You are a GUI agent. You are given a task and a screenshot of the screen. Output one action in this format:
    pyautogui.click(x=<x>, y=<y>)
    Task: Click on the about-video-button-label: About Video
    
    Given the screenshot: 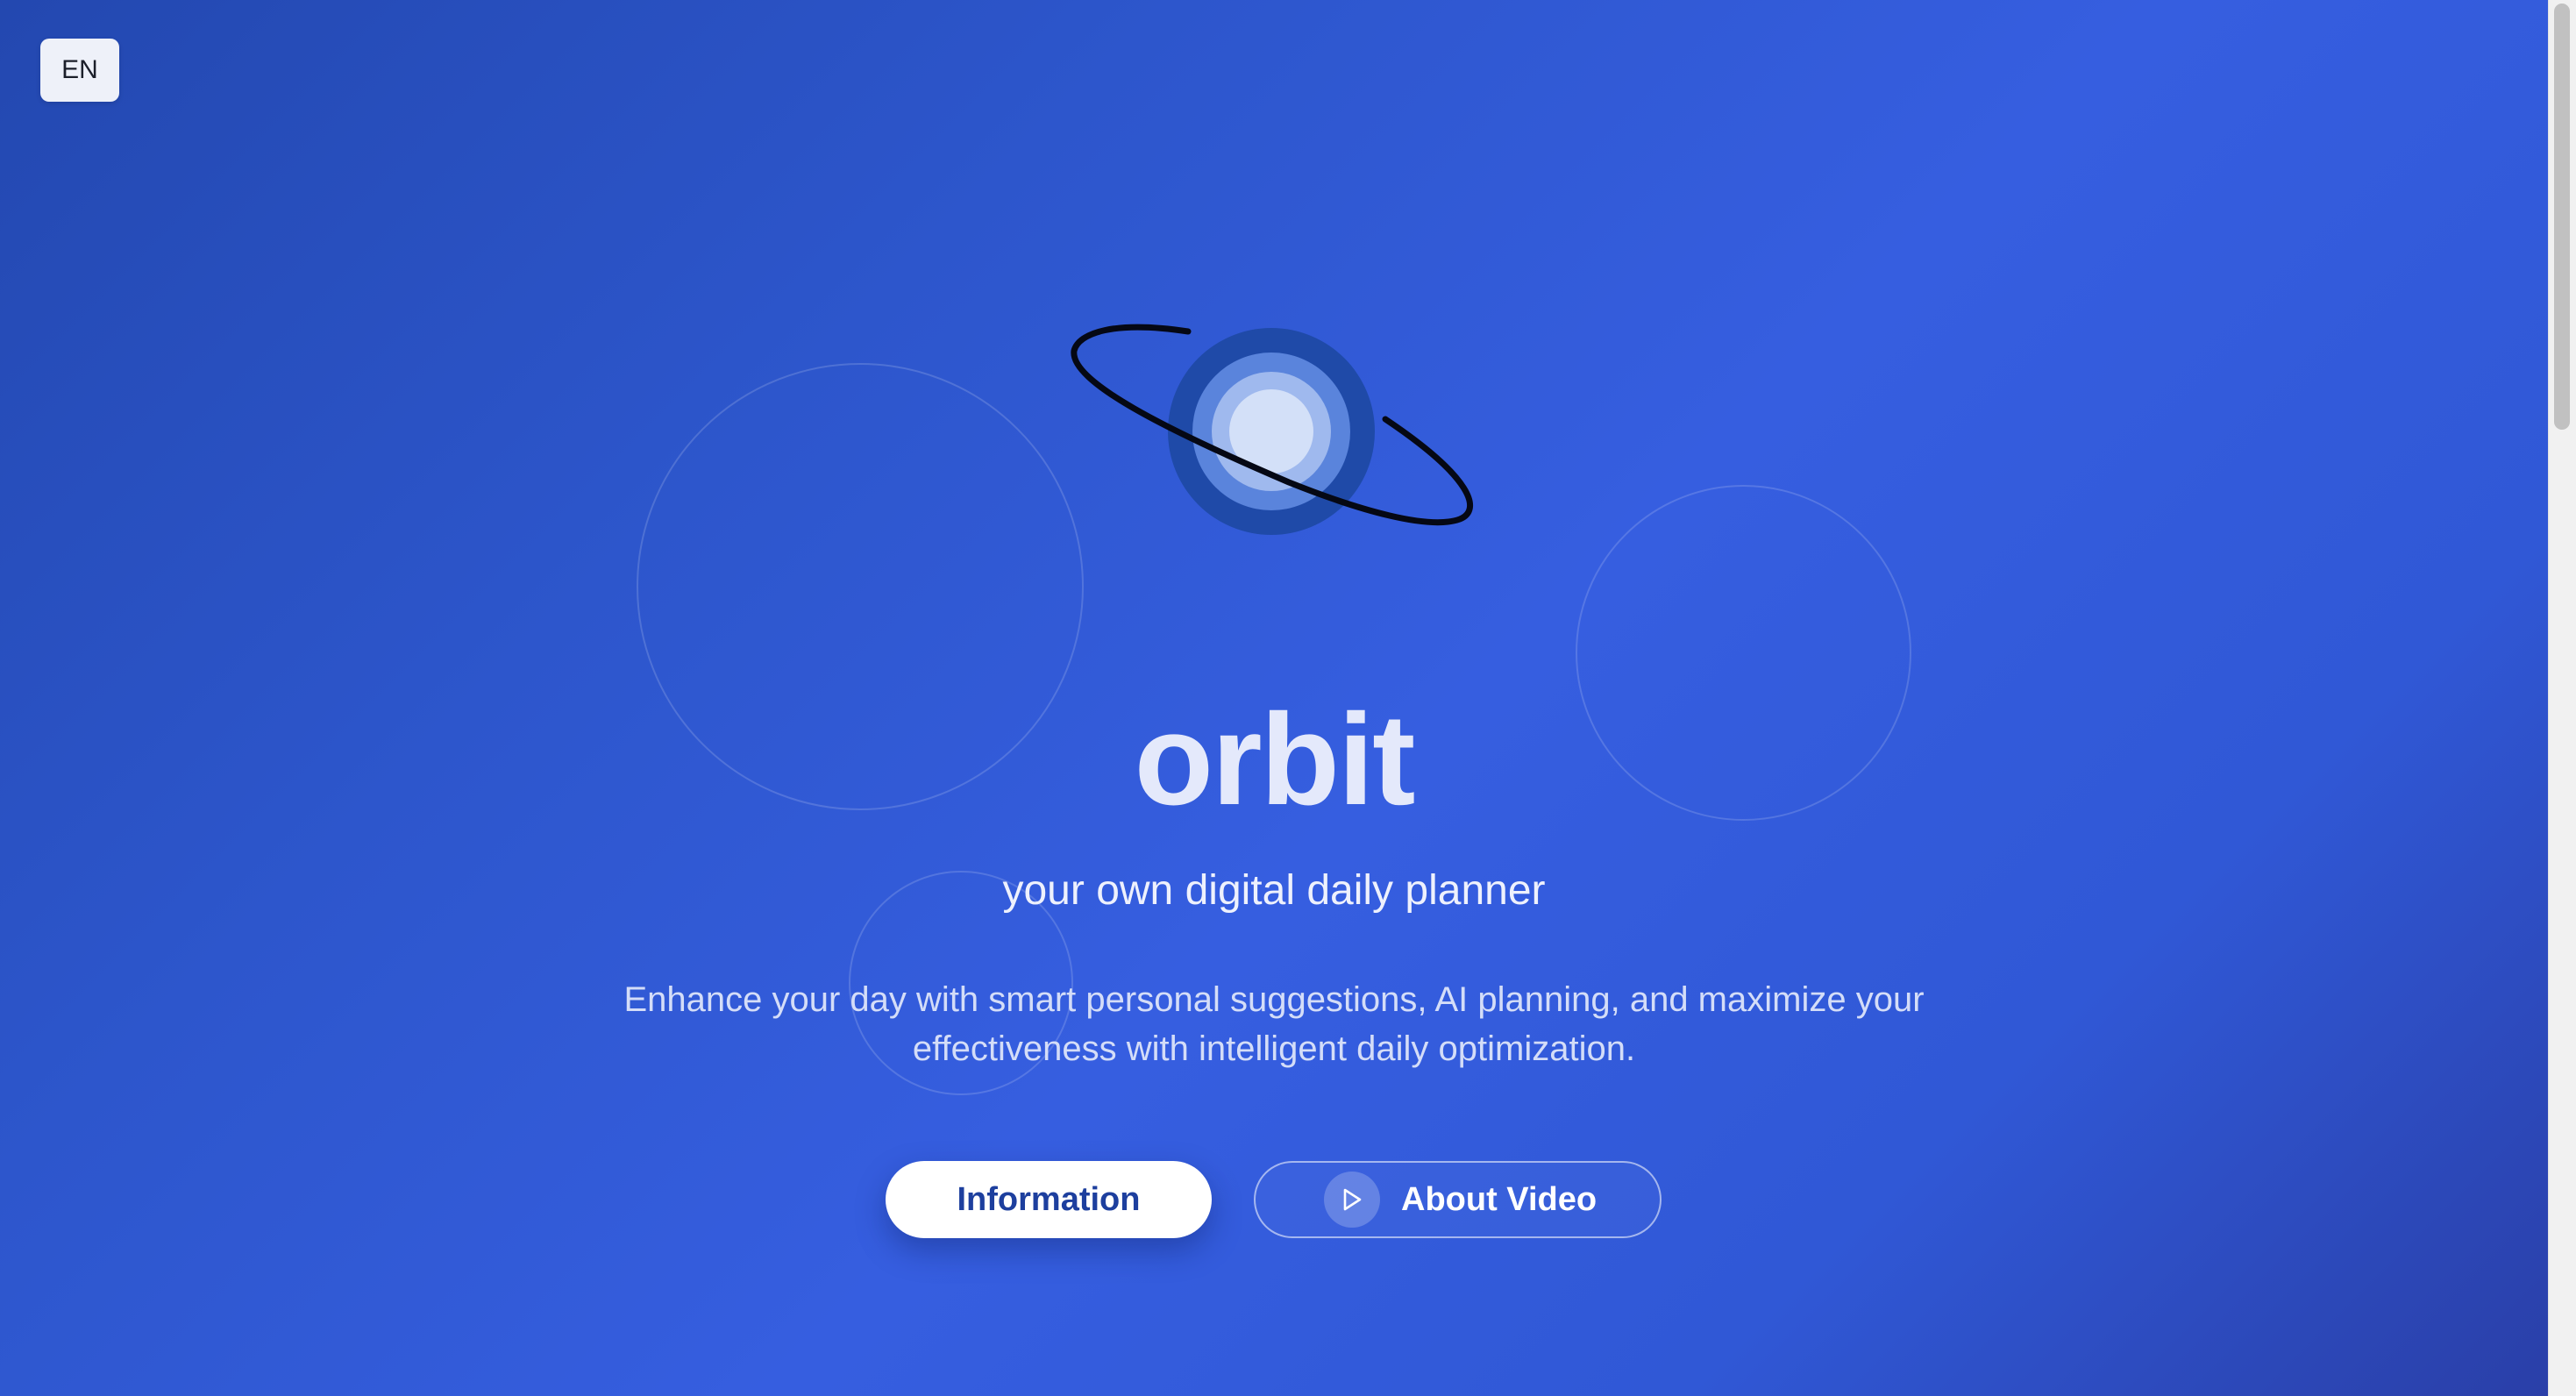 What is the action you would take?
    pyautogui.click(x=1499, y=1199)
    